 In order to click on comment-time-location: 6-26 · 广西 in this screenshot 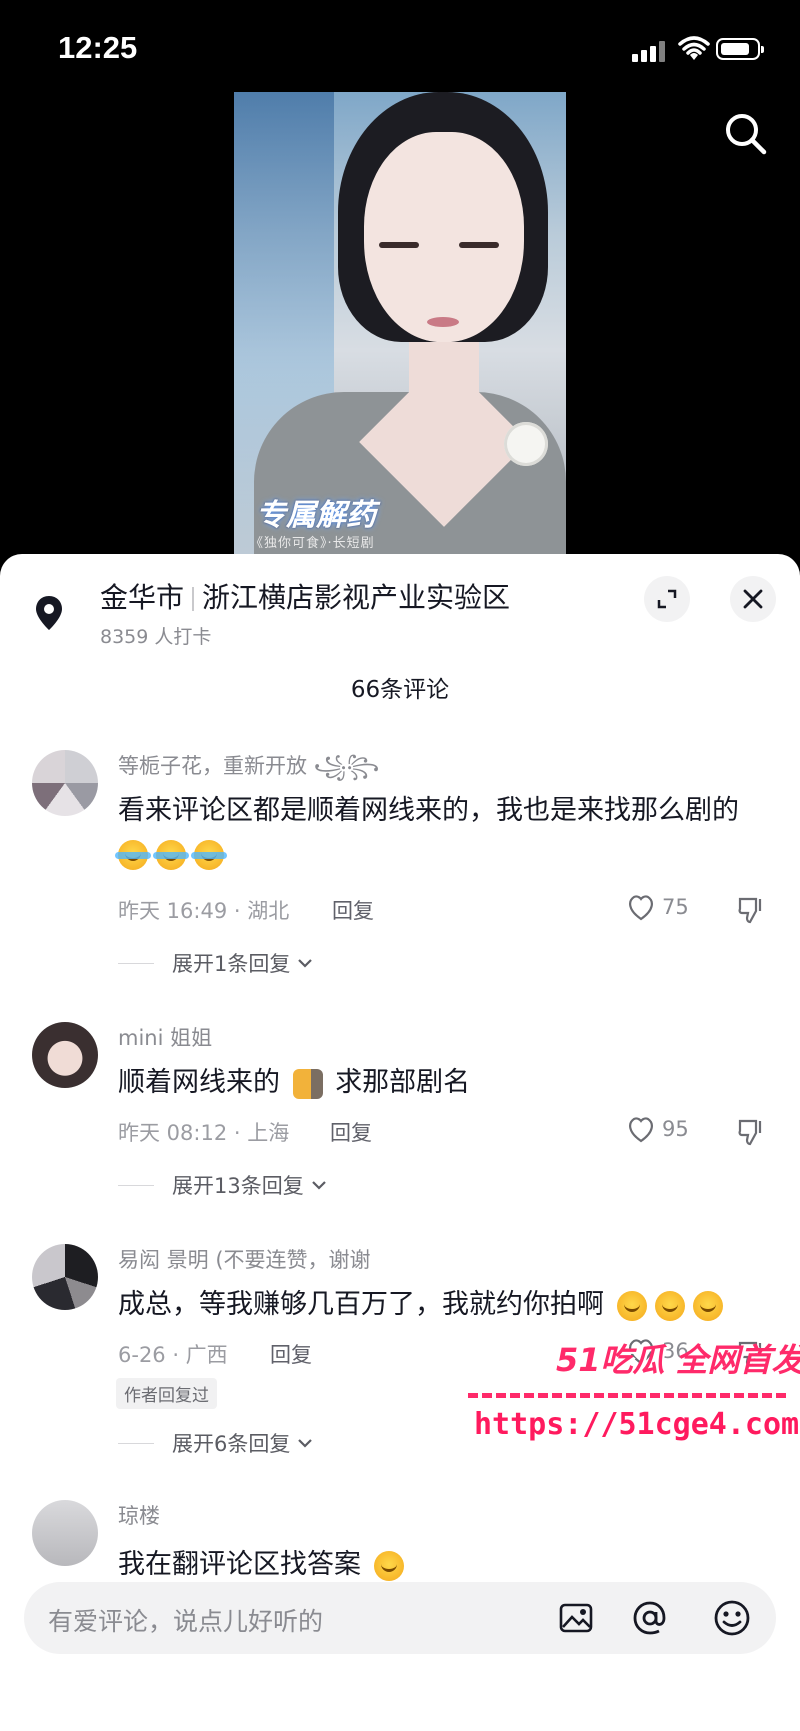, I will do `click(173, 1355)`.